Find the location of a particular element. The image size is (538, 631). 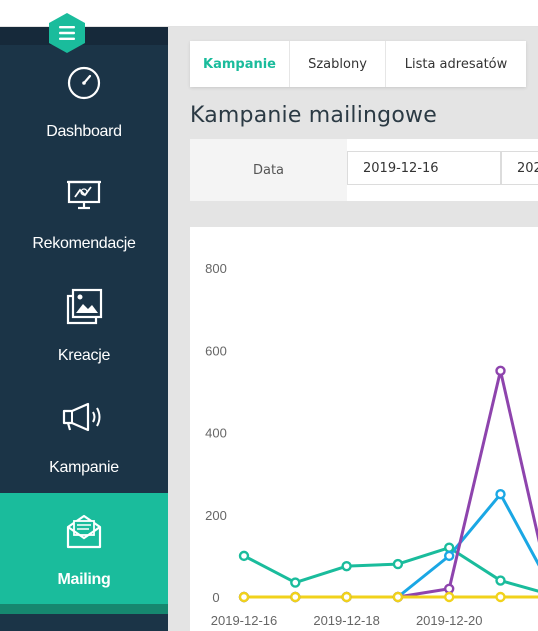

menu-toggle-button is located at coordinates (67, 33).